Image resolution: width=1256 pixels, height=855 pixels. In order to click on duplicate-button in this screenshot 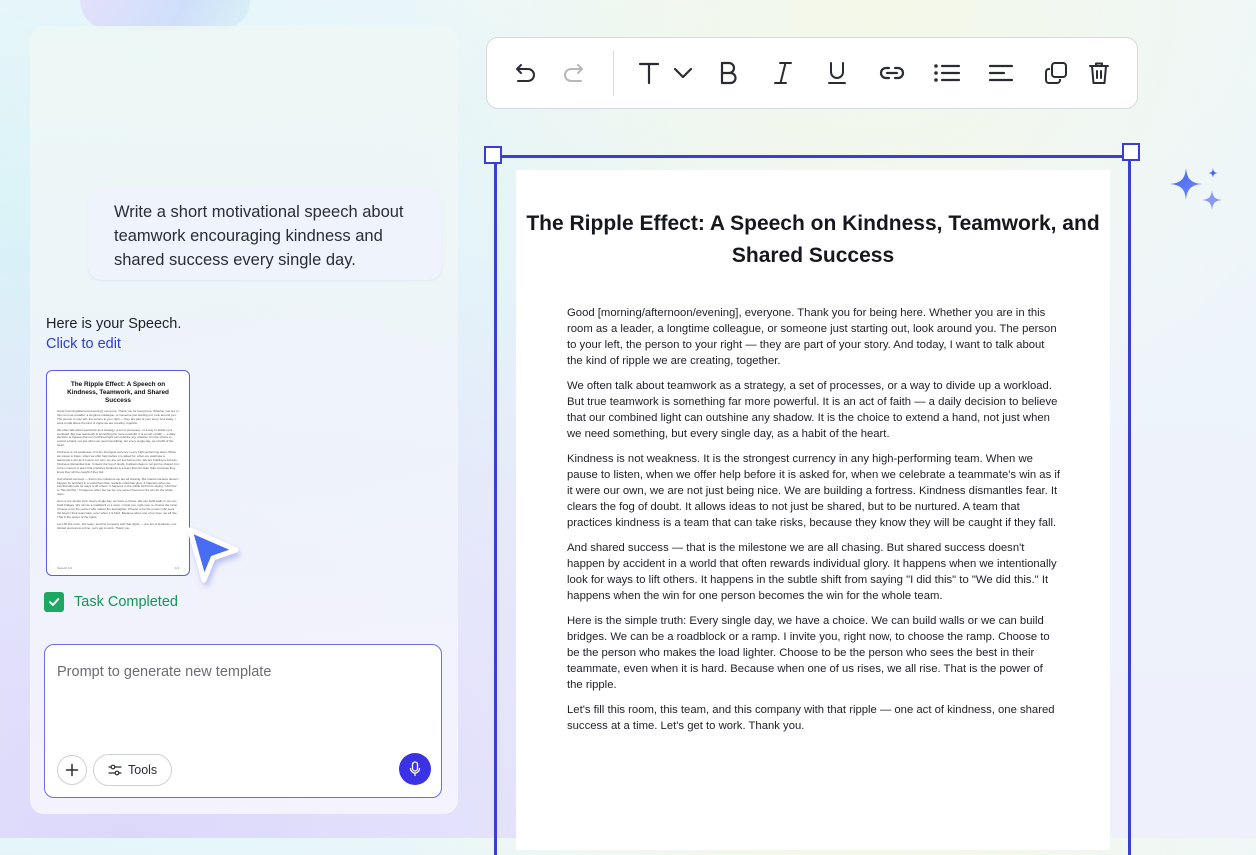, I will do `click(1056, 73)`.